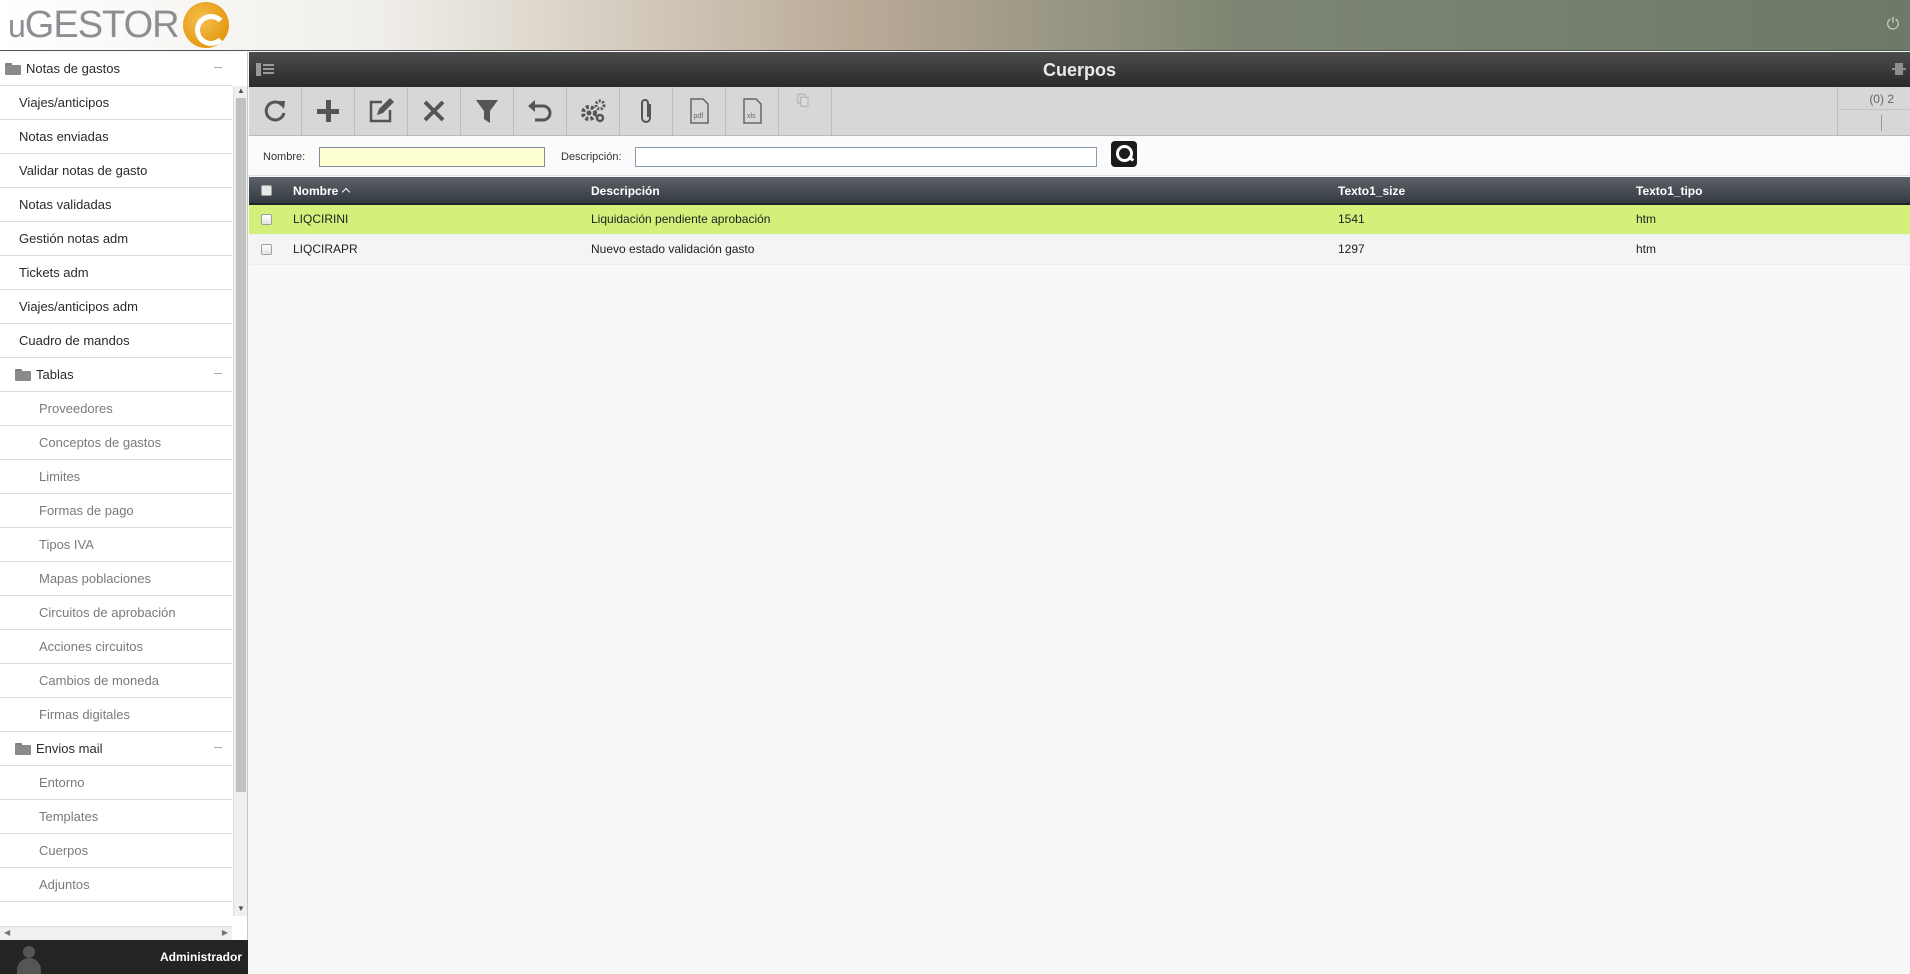  I want to click on sidebar-item-tickets-adm: Tickets adm, so click(116, 273).